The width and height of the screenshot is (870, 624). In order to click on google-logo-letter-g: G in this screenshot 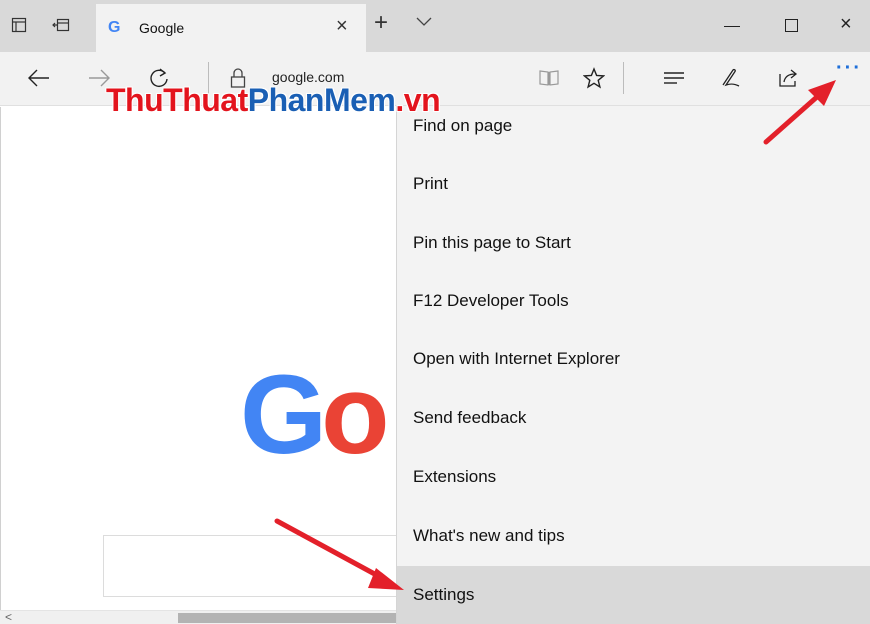, I will do `click(283, 414)`.